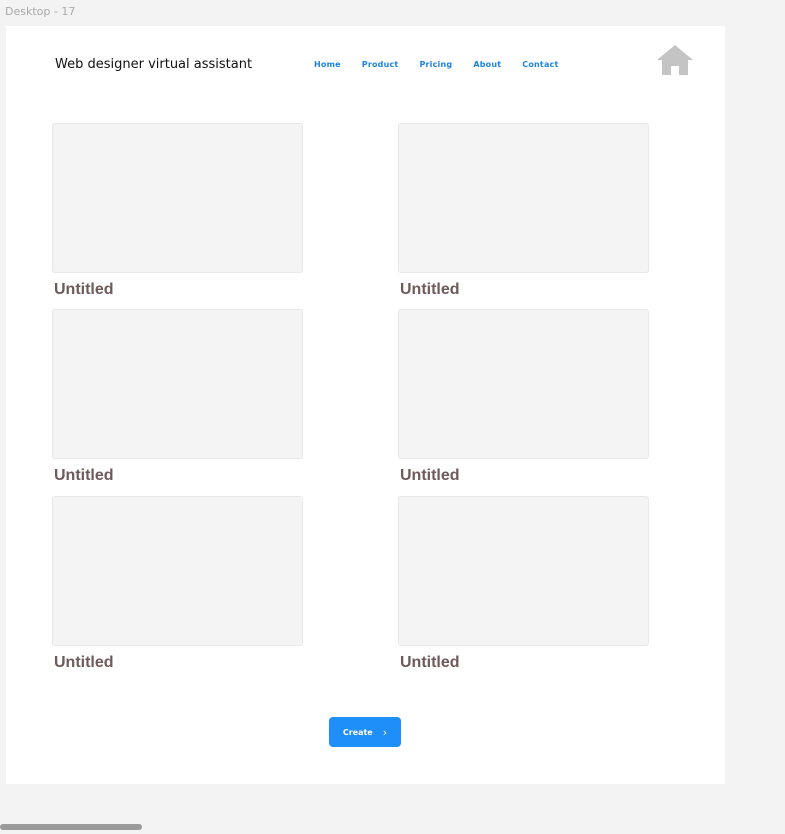 The height and width of the screenshot is (834, 785). Describe the element at coordinates (675, 60) in the screenshot. I see `home-icon` at that location.